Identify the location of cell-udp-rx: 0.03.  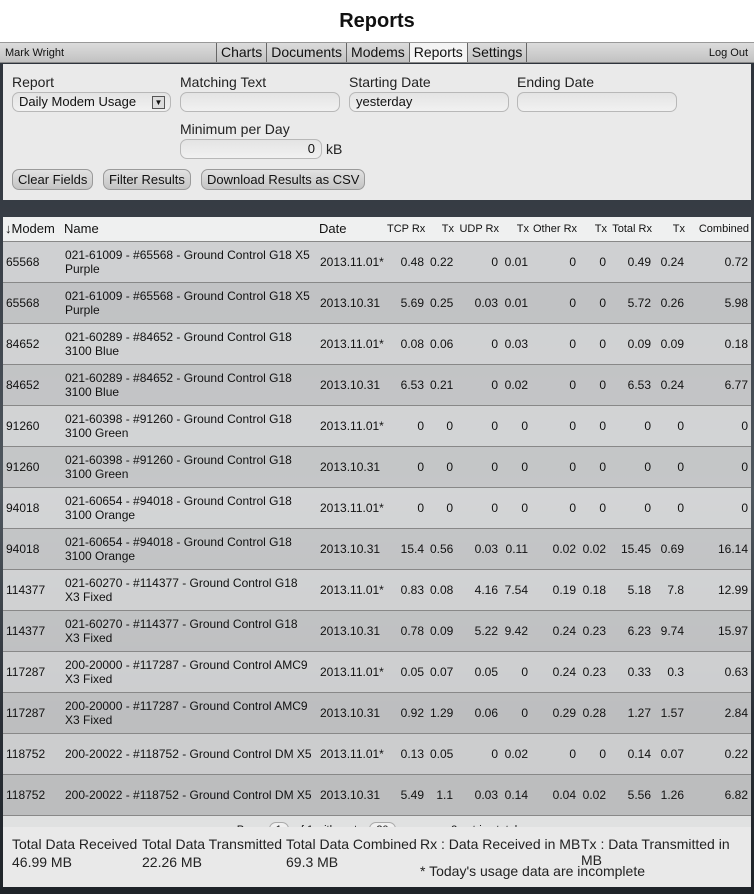
(478, 795).